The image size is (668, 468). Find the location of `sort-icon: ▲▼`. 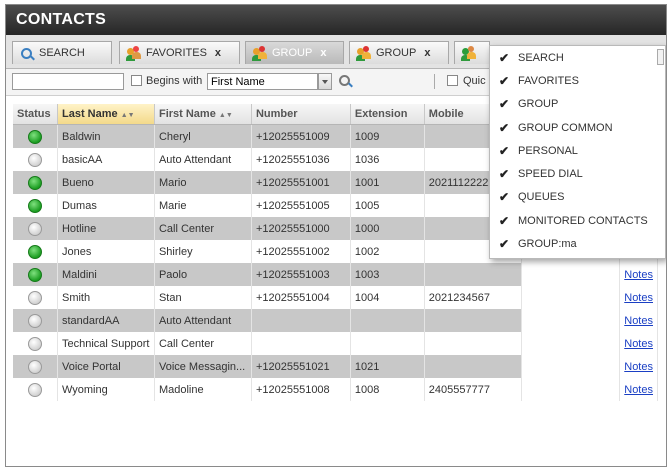

sort-icon: ▲▼ is located at coordinates (127, 115).